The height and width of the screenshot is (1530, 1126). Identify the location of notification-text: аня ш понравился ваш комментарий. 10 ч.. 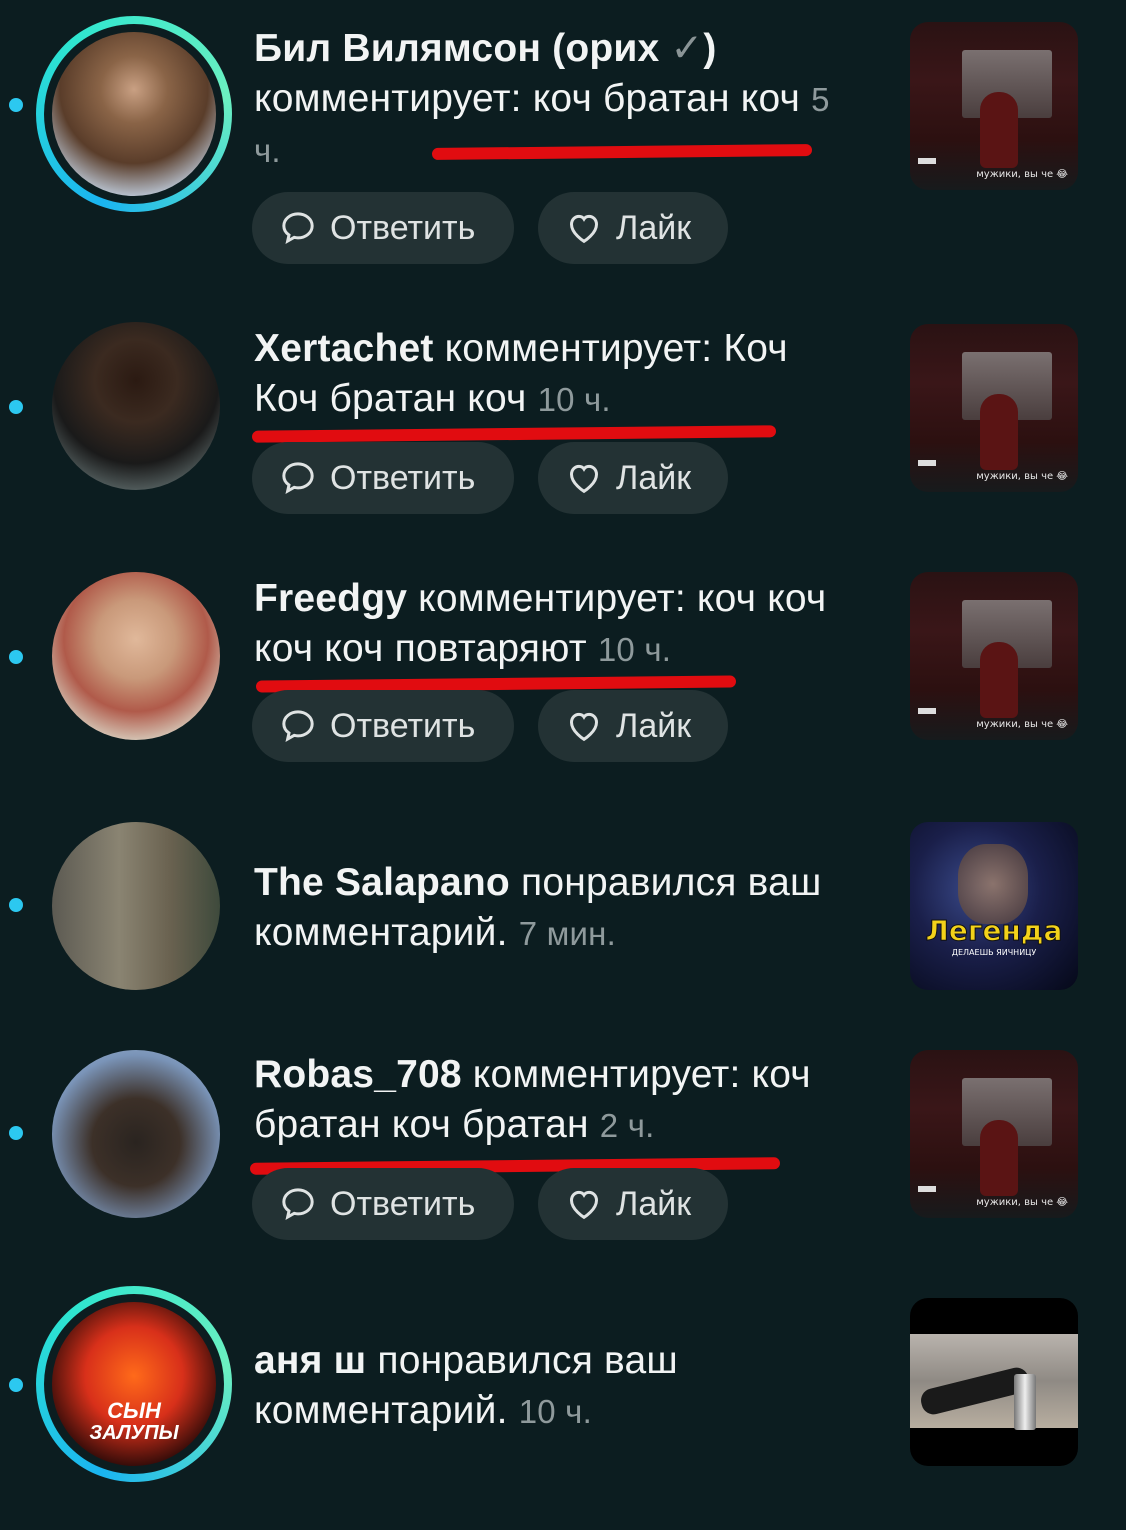
(544, 1386).